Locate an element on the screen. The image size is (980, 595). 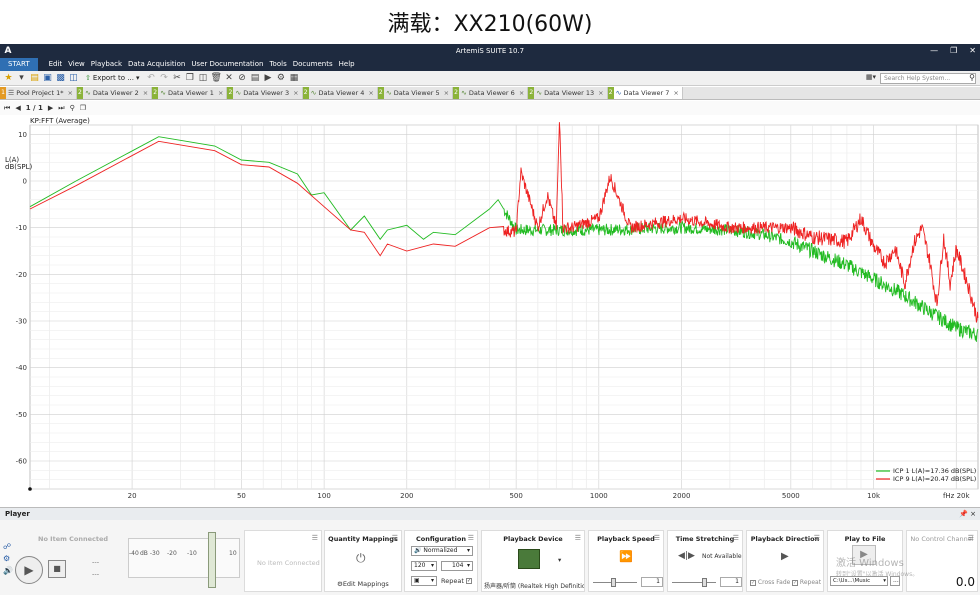
tab-data-viewer-1: 2 ∿ Data Viewer 1 × is located at coordinates (190, 93).